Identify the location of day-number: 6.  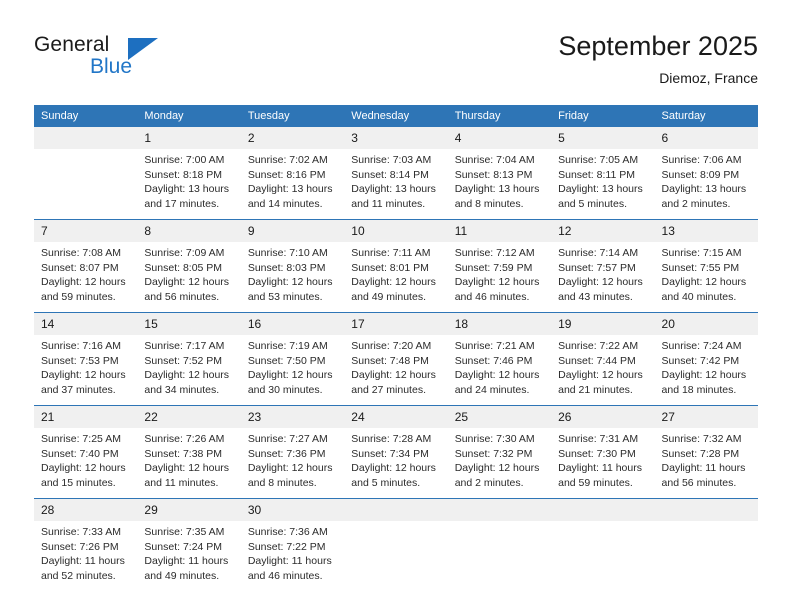
(706, 138).